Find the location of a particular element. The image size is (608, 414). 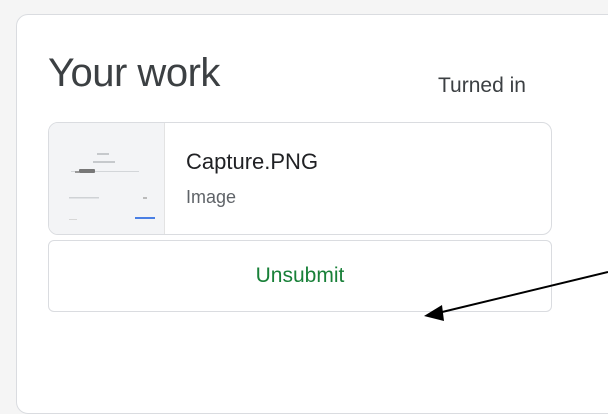

unsubmit-button: Unsubmit is located at coordinates (300, 276).